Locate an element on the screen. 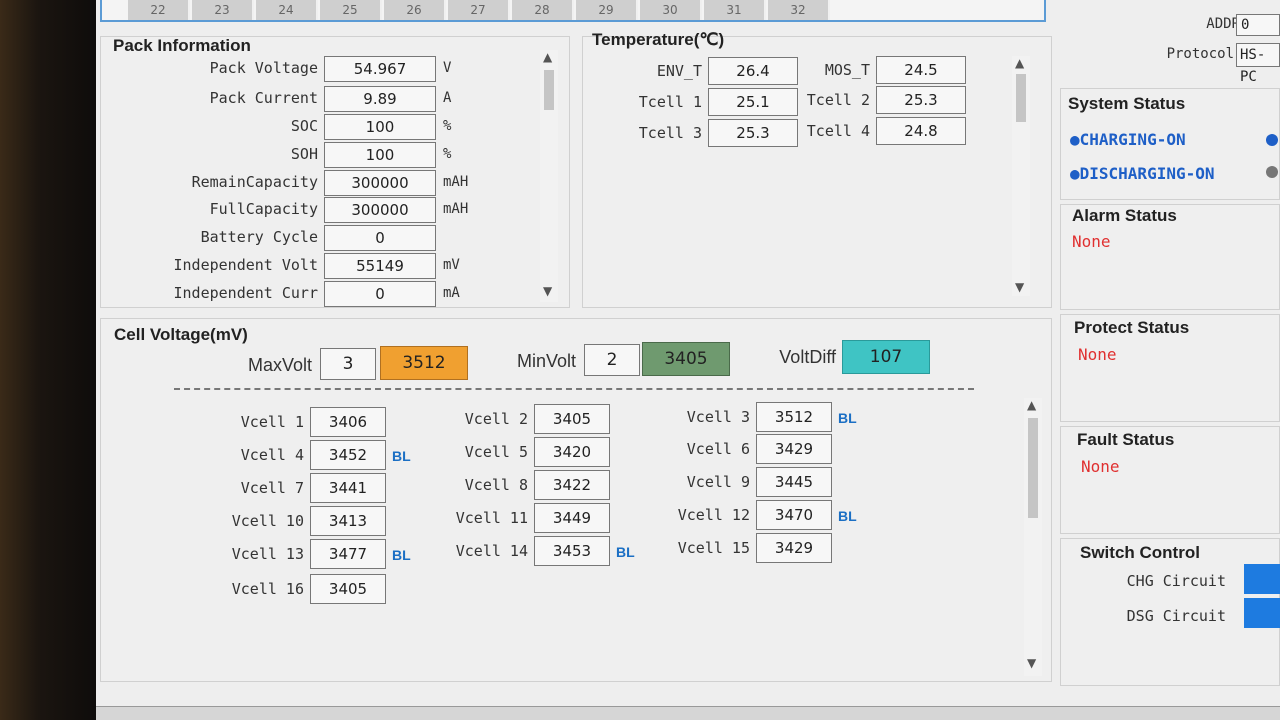  cell-value: 3470 is located at coordinates (794, 515).